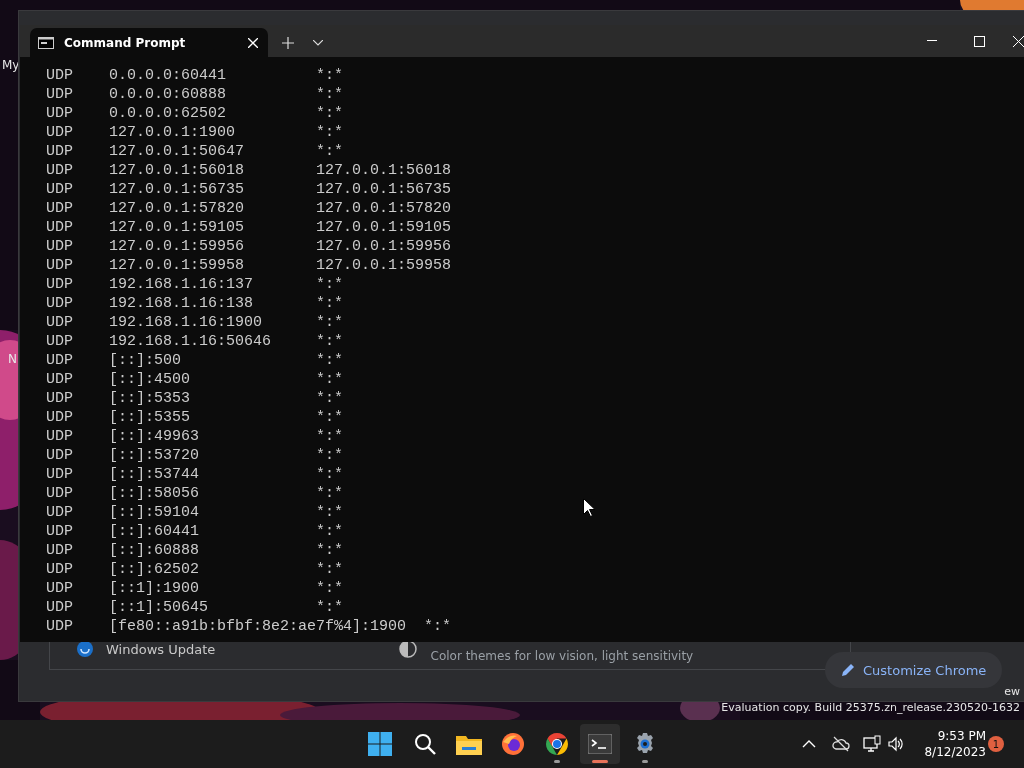 This screenshot has height=768, width=1024. Describe the element at coordinates (469, 744) in the screenshot. I see `folder-icon` at that location.